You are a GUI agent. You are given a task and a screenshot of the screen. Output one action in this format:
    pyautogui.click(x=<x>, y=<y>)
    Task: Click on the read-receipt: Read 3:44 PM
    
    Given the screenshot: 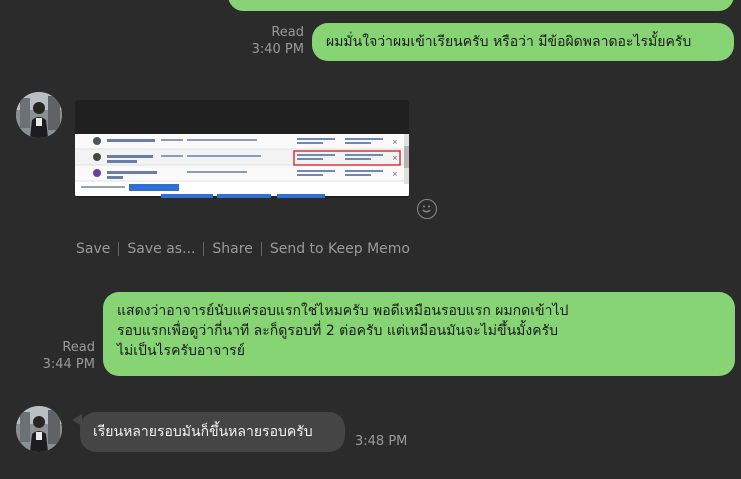 What is the action you would take?
    pyautogui.click(x=62, y=356)
    